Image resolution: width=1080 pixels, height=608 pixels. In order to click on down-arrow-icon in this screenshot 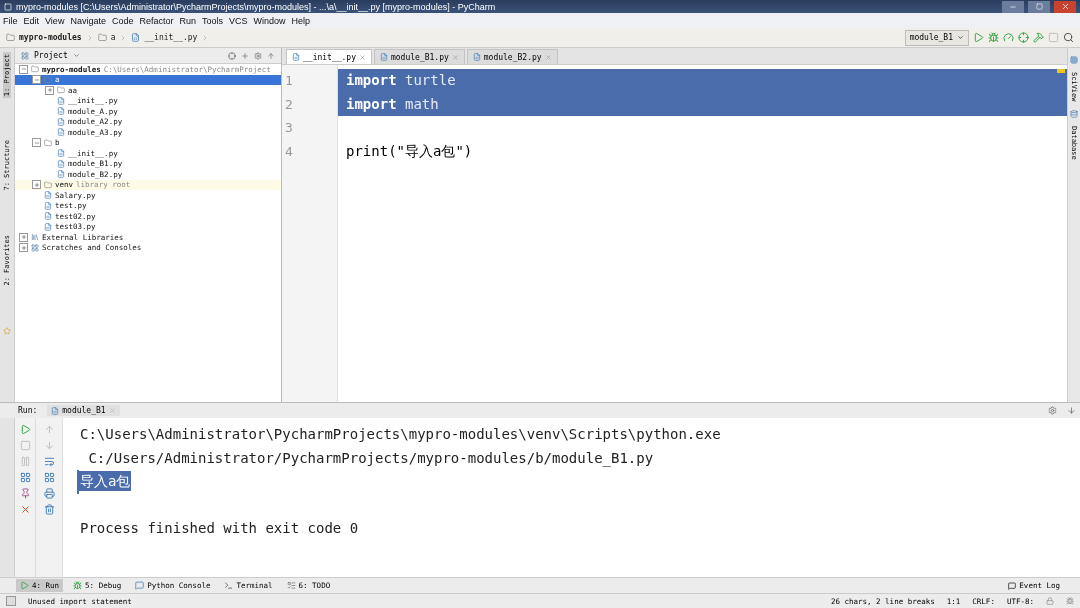, I will do `click(49, 445)`.